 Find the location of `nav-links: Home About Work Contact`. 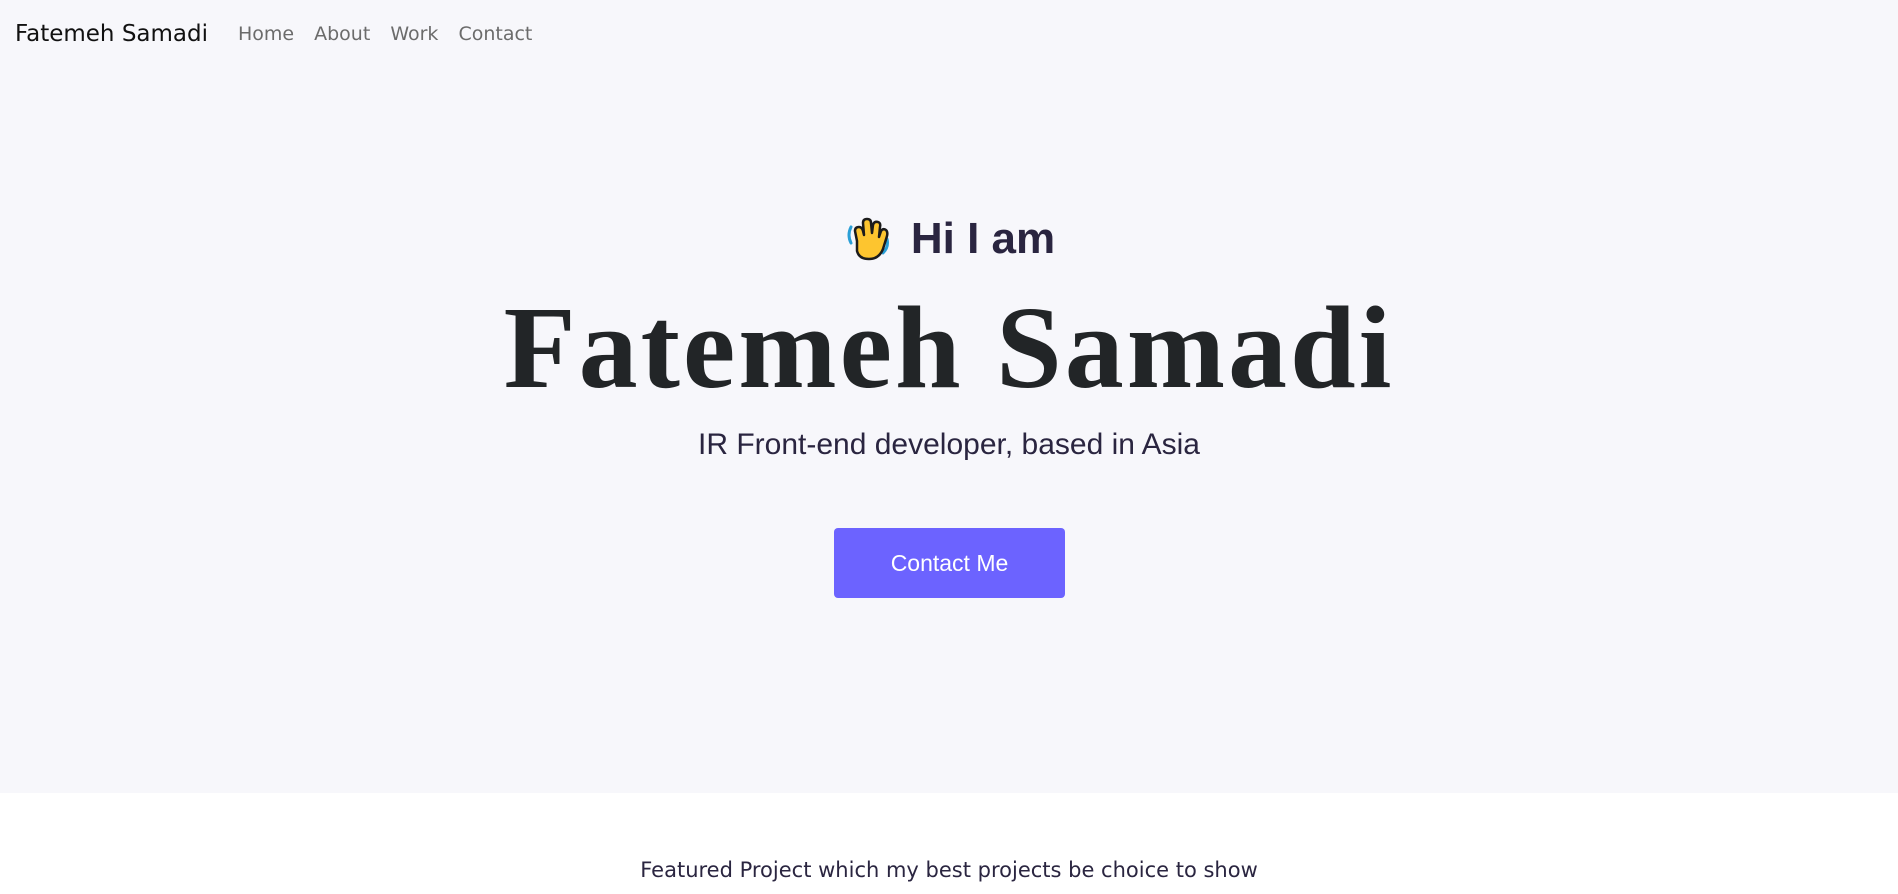

nav-links: Home About Work Contact is located at coordinates (385, 34).